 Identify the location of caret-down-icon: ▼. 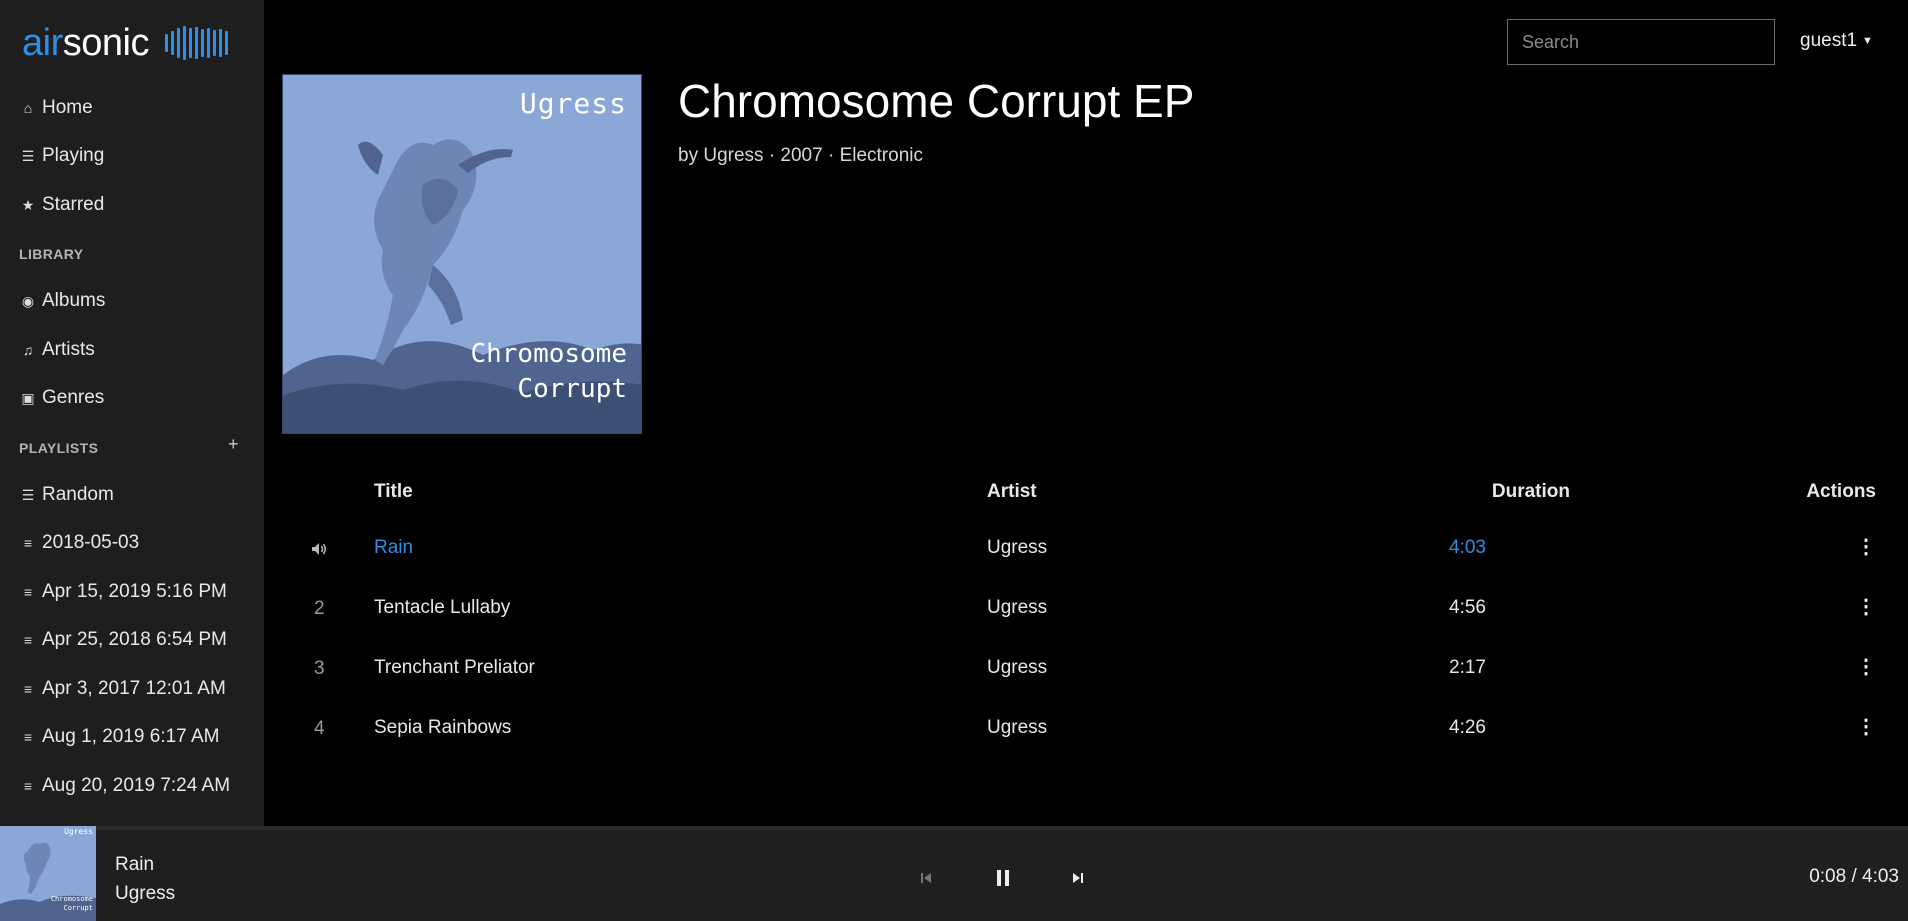
(1867, 40).